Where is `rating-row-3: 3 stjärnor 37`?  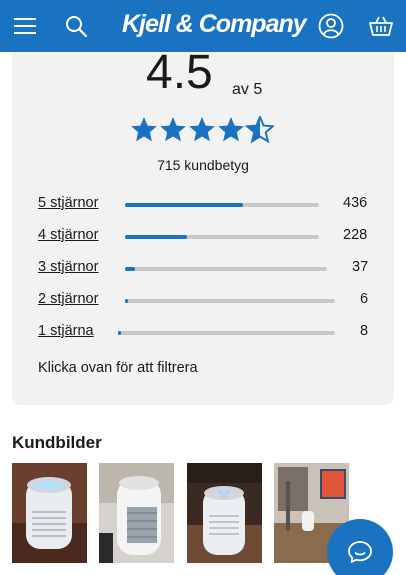
rating-row-3: 3 stjärnor 37 is located at coordinates (203, 269).